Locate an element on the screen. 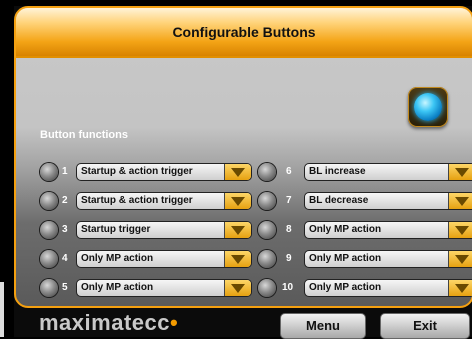  dropdown-value: BL decrease is located at coordinates (339, 200).